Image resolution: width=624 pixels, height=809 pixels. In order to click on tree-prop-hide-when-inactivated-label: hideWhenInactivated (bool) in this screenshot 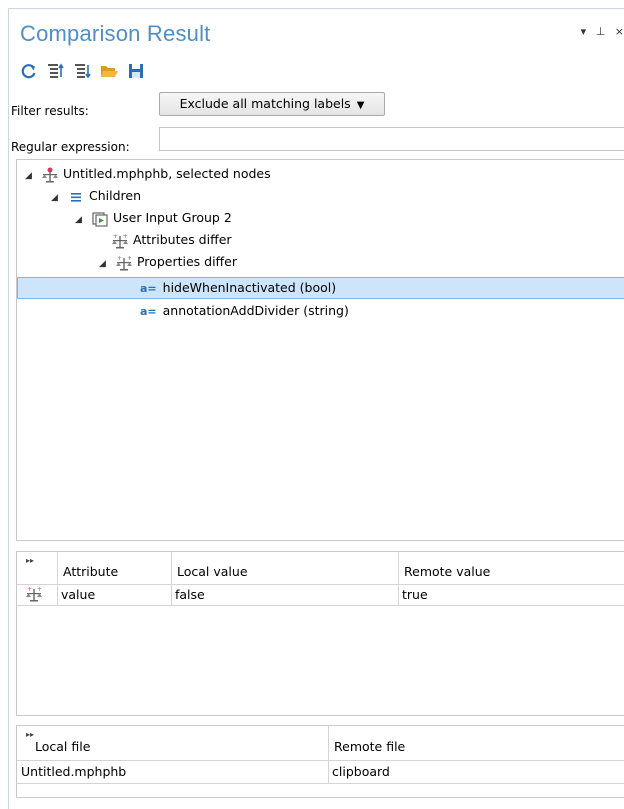, I will do `click(249, 287)`.